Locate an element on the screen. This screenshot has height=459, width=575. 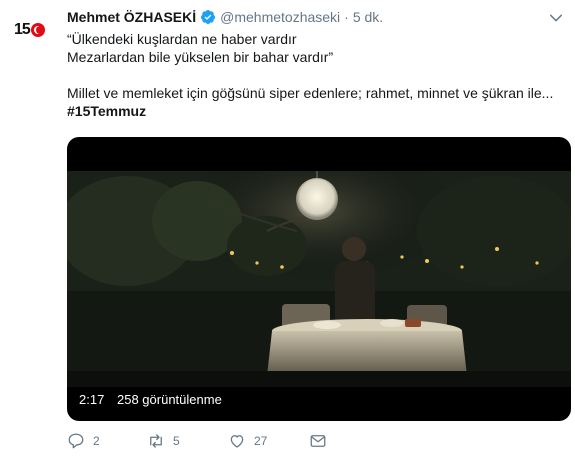
tweet-line: “Ülkendeki kuşlardan ne haber vardır is located at coordinates (182, 39).